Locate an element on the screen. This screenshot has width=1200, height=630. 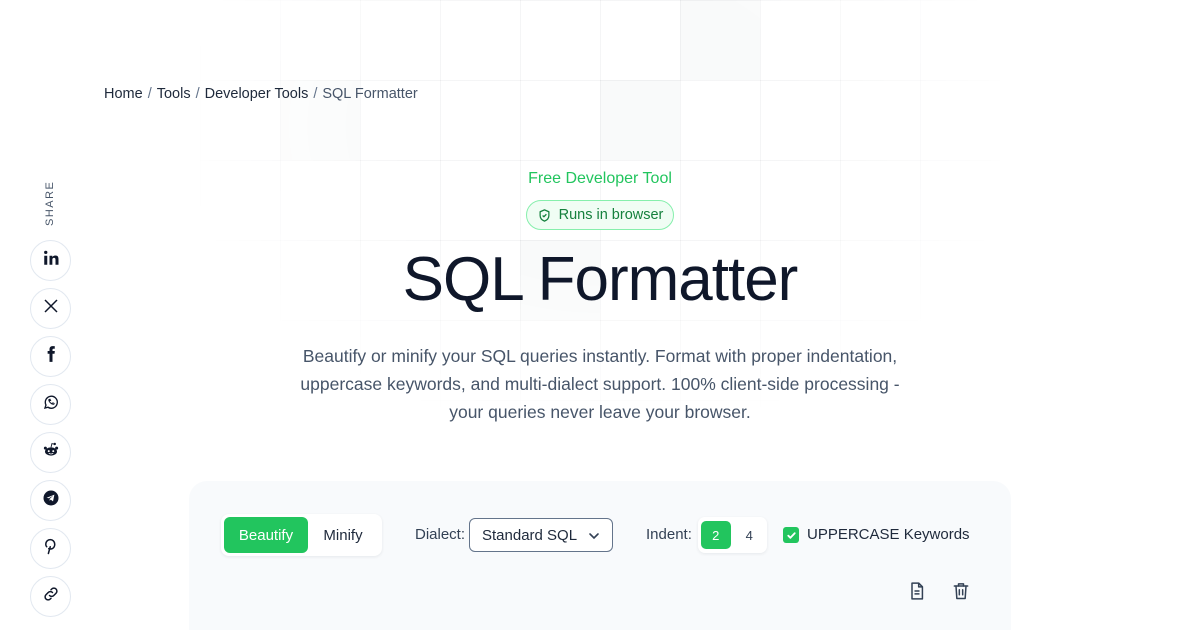
badge-label: Runs in browser is located at coordinates (611, 215).